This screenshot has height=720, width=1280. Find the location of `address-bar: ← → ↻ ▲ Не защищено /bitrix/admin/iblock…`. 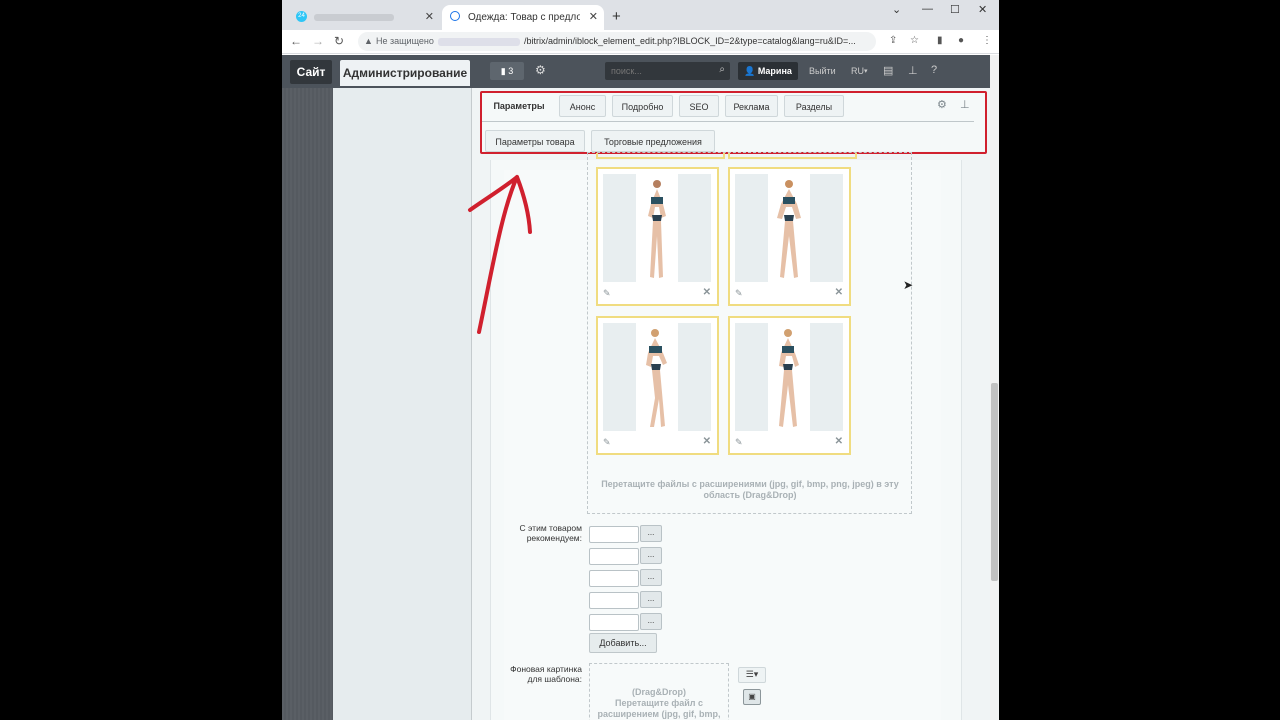

address-bar: ← → ↻ ▲ Не защищено /bitrix/admin/iblock… is located at coordinates (640, 42).